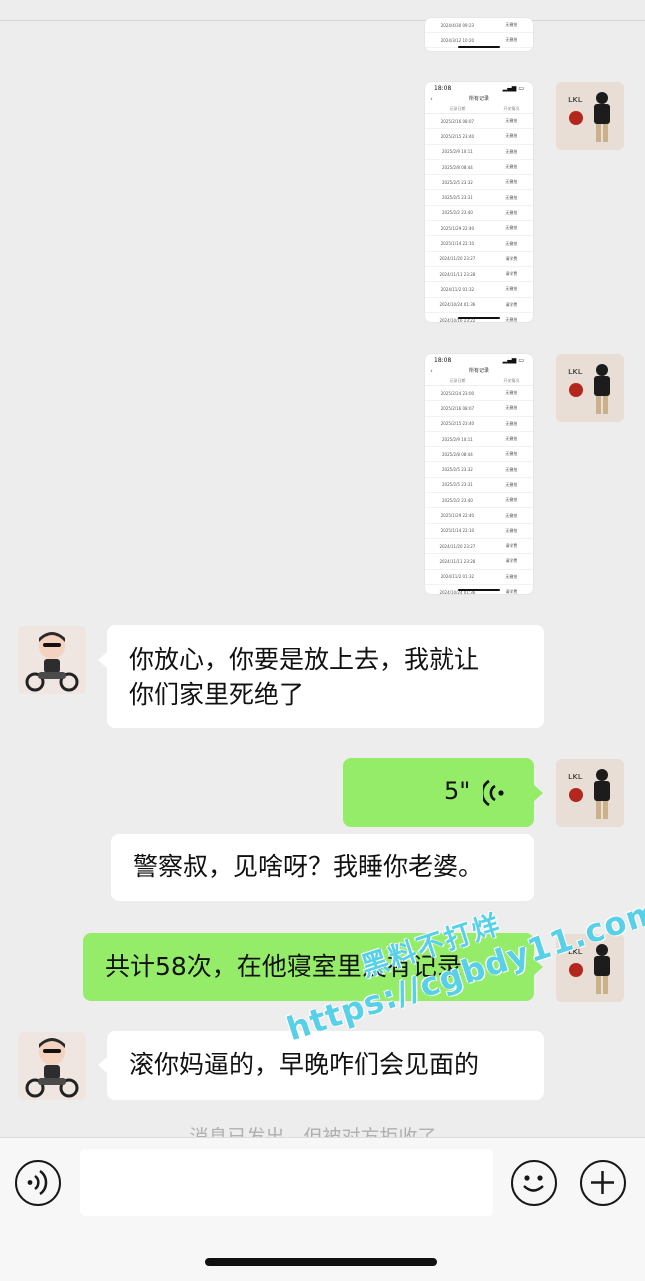  I want to click on message-bubble: 警察叔，见啥呀？我睡你老婆。, so click(322, 867).